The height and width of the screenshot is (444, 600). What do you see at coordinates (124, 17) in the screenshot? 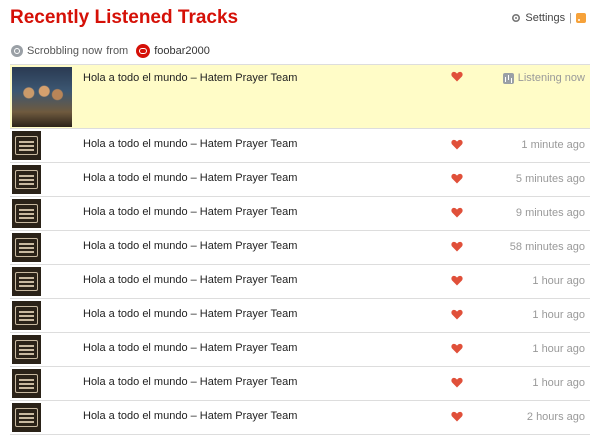
I see `page-title: Recently Listened Tracks` at bounding box center [124, 17].